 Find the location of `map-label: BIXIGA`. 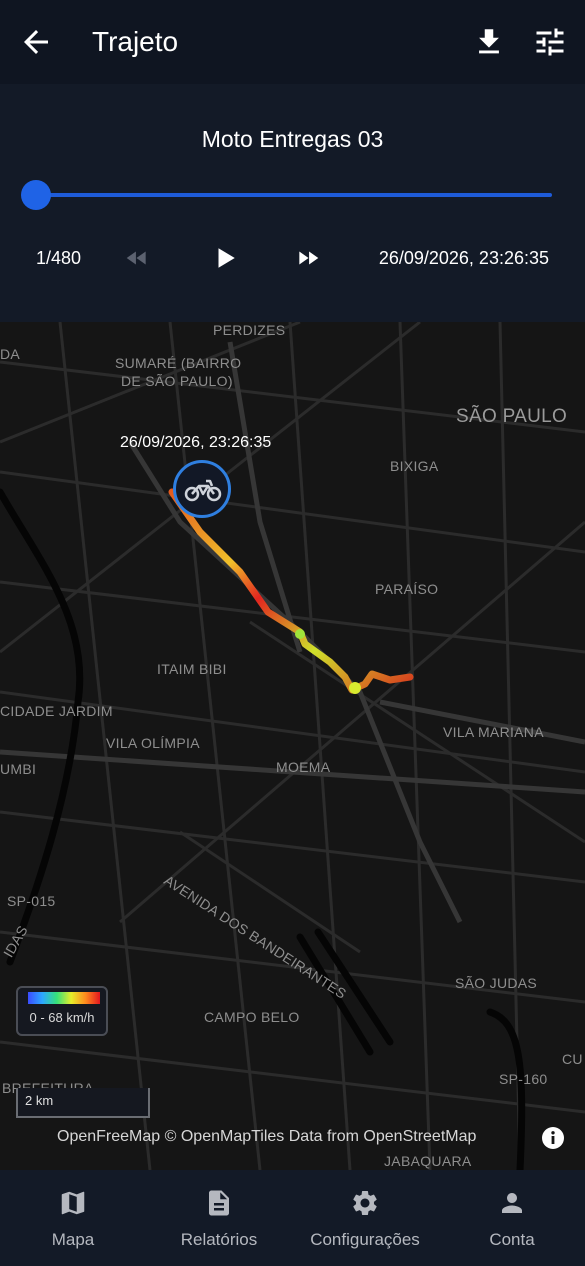

map-label: BIXIGA is located at coordinates (414, 466).